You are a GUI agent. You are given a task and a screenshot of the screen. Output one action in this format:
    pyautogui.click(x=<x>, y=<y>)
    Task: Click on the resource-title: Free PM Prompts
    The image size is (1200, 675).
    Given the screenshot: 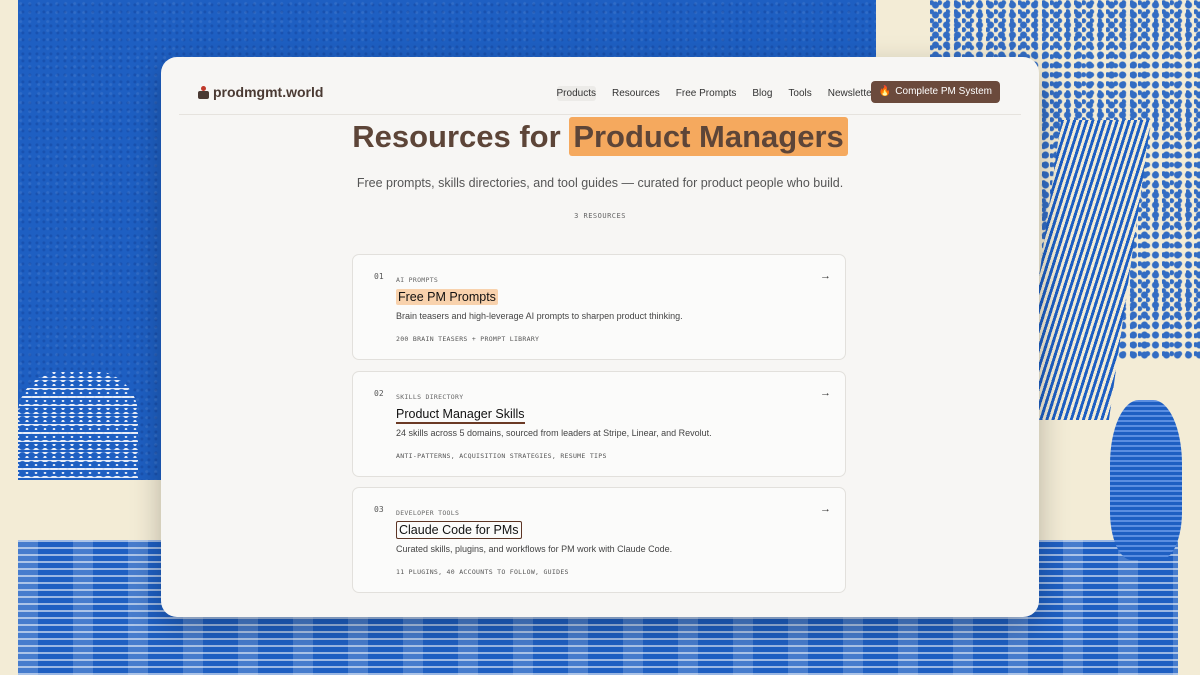 What is the action you would take?
    pyautogui.click(x=447, y=297)
    